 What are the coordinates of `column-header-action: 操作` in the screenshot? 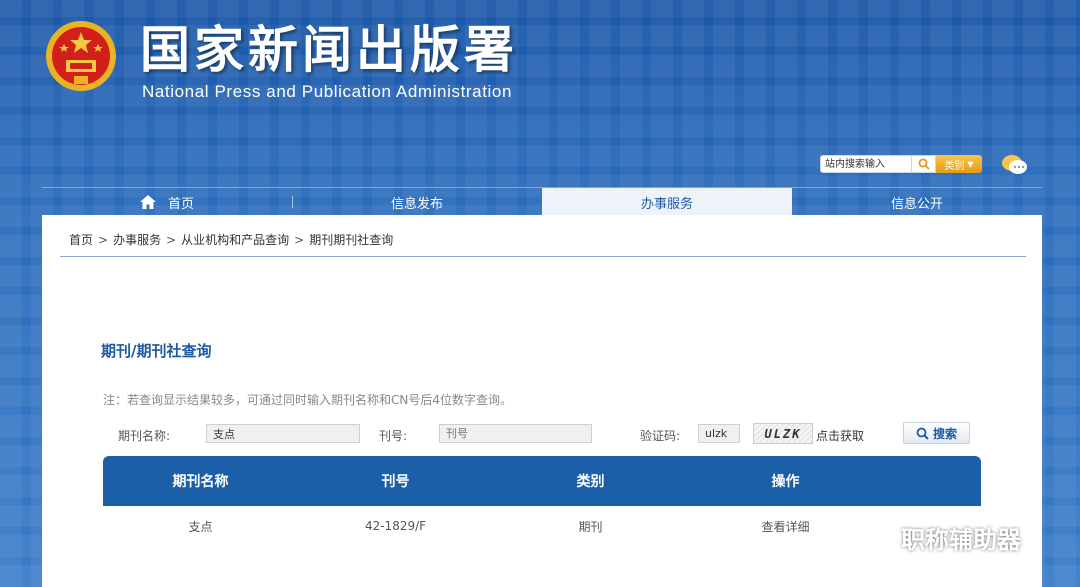 It's located at (785, 482).